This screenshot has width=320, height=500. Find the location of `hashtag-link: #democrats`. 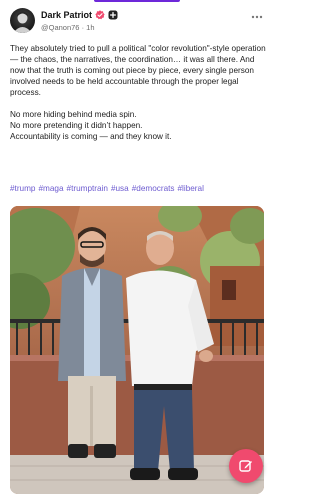

hashtag-link: #democrats is located at coordinates (153, 188).